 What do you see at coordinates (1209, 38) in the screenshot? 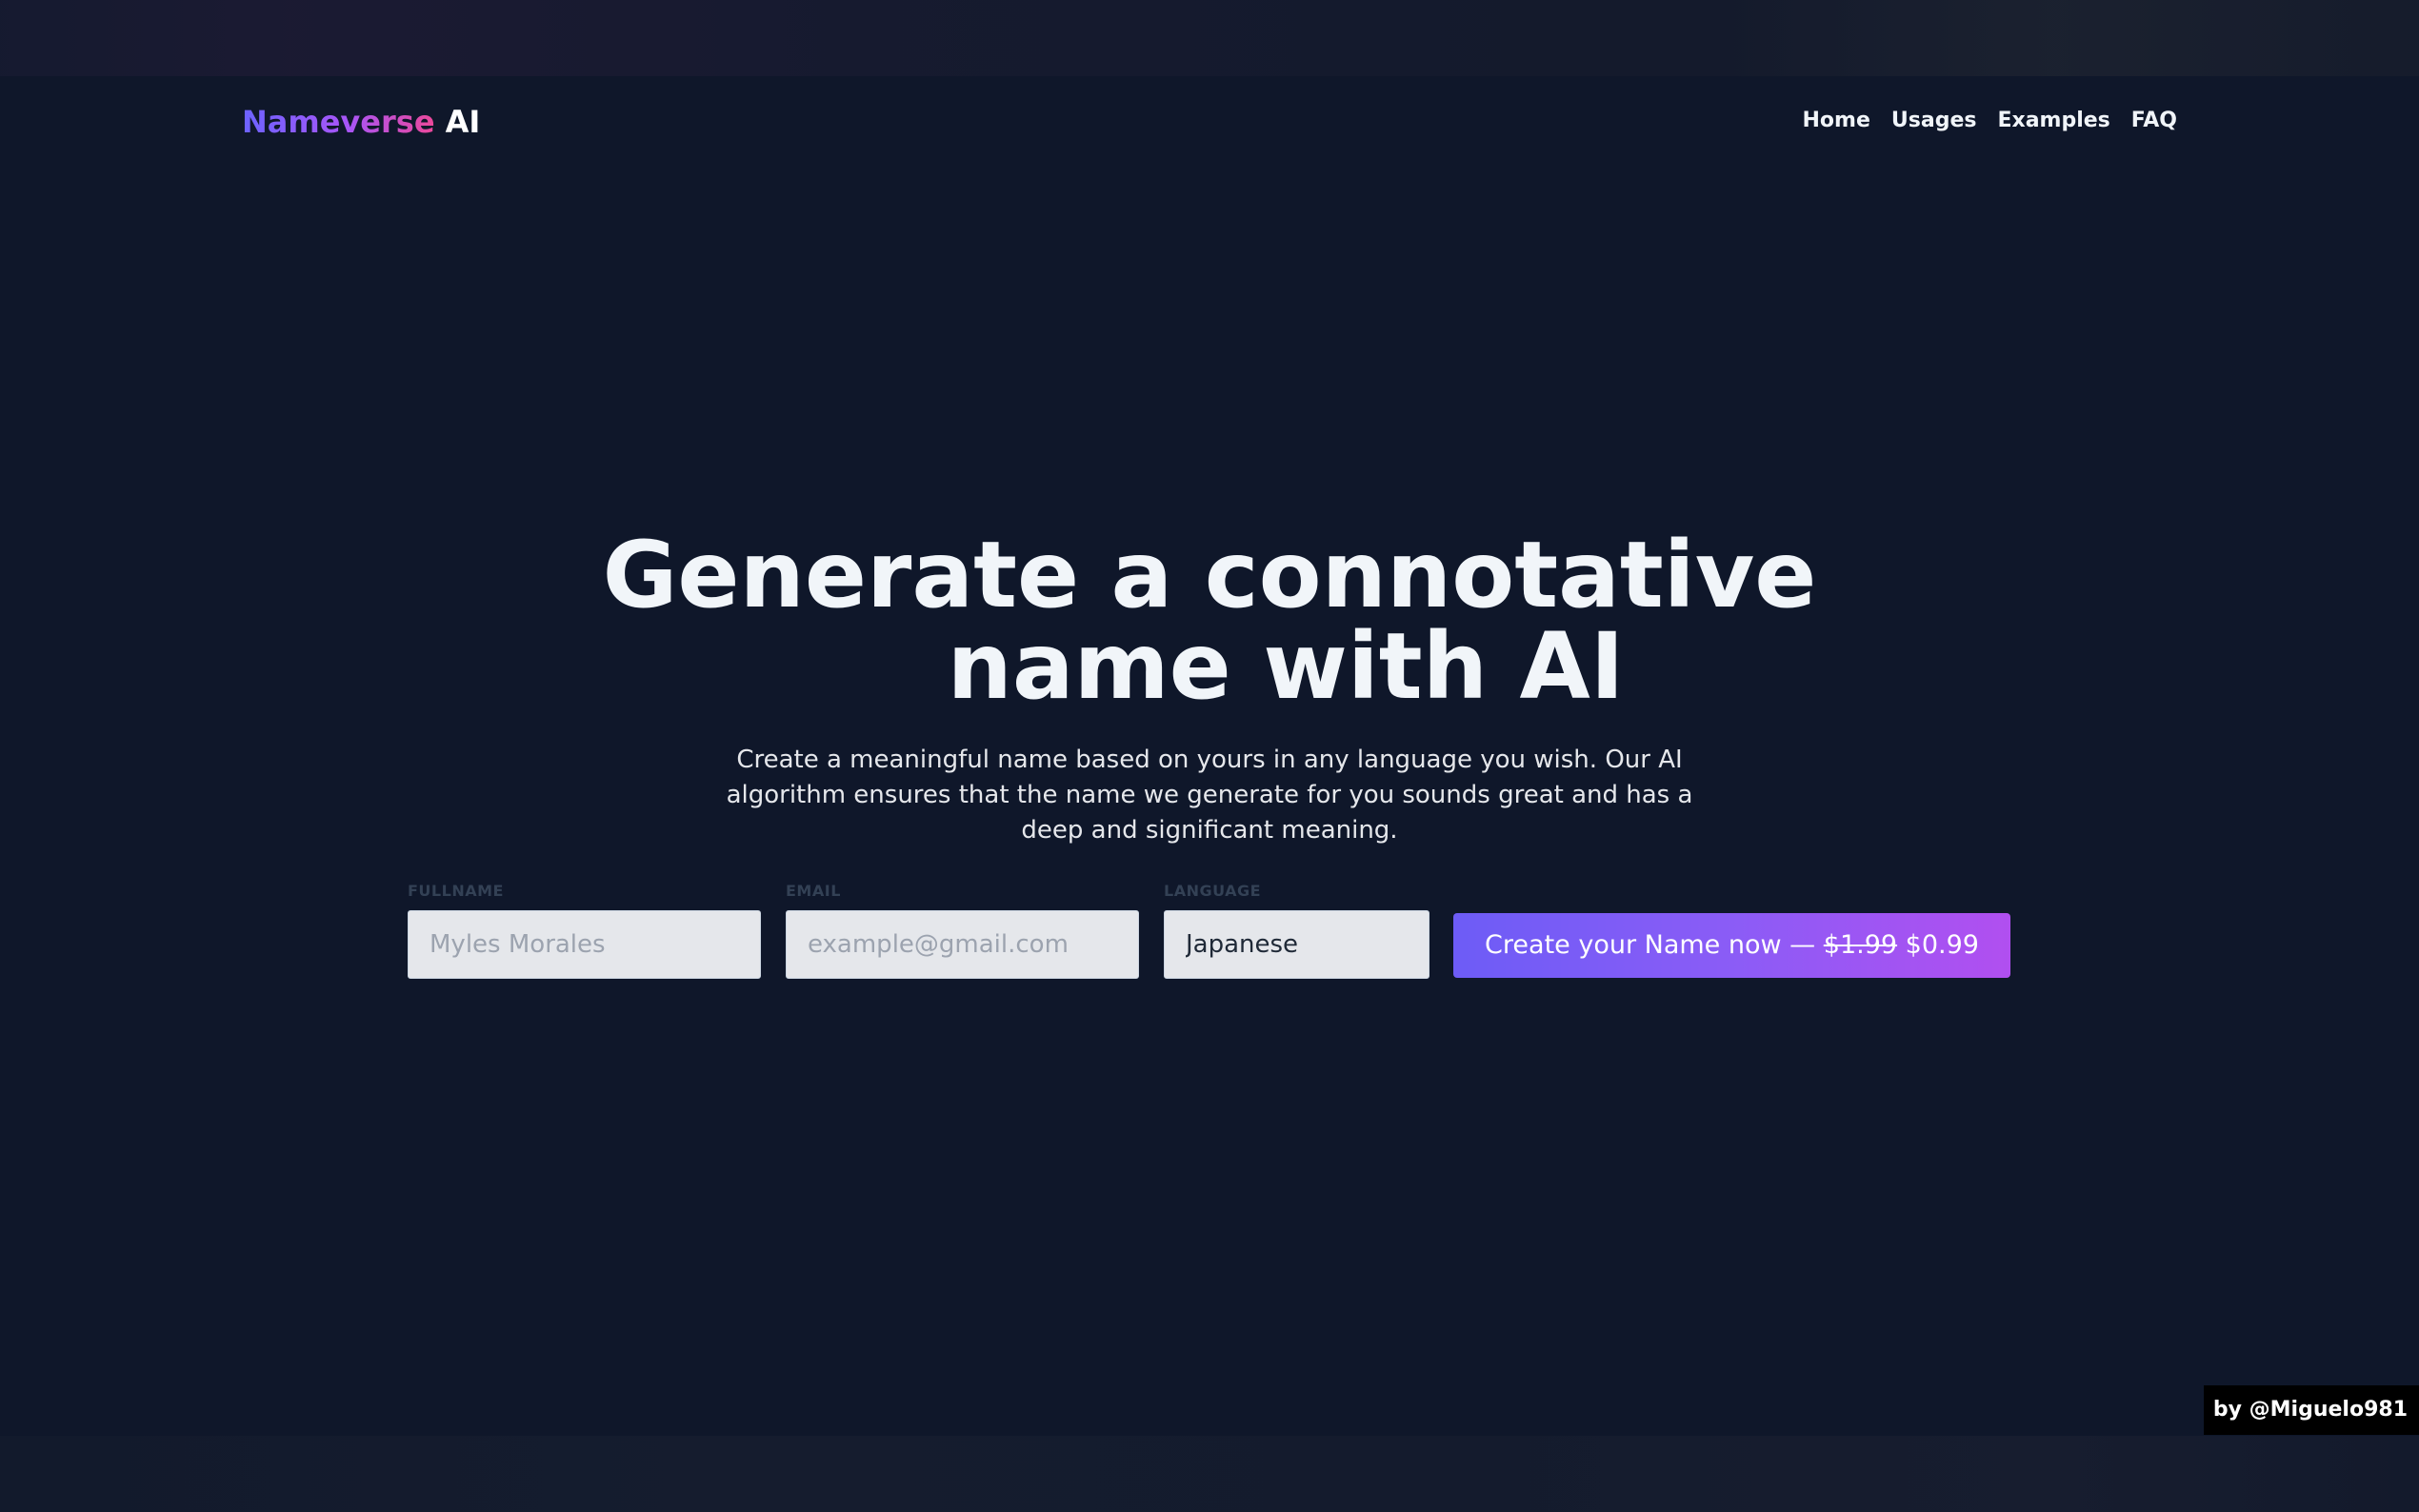
I see `top-background-glow` at bounding box center [1209, 38].